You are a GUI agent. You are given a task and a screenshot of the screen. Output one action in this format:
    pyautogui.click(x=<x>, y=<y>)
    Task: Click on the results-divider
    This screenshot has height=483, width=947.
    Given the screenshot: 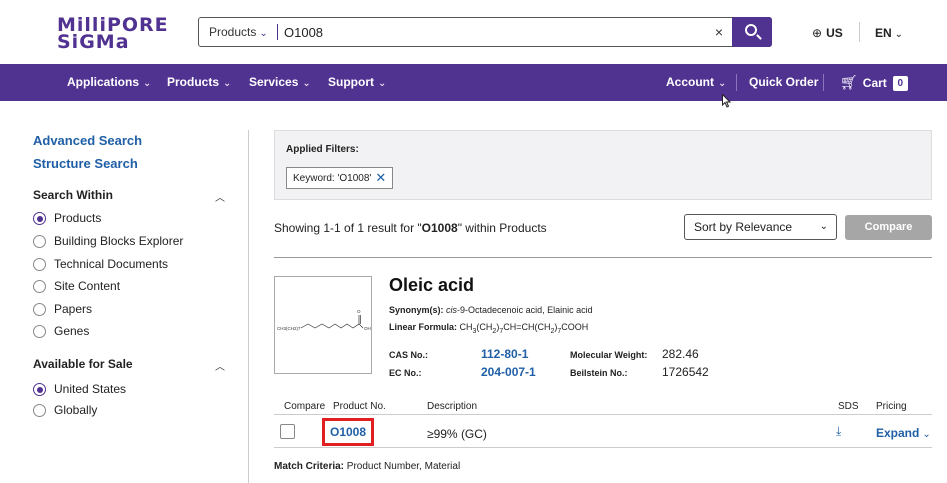 What is the action you would take?
    pyautogui.click(x=603, y=257)
    